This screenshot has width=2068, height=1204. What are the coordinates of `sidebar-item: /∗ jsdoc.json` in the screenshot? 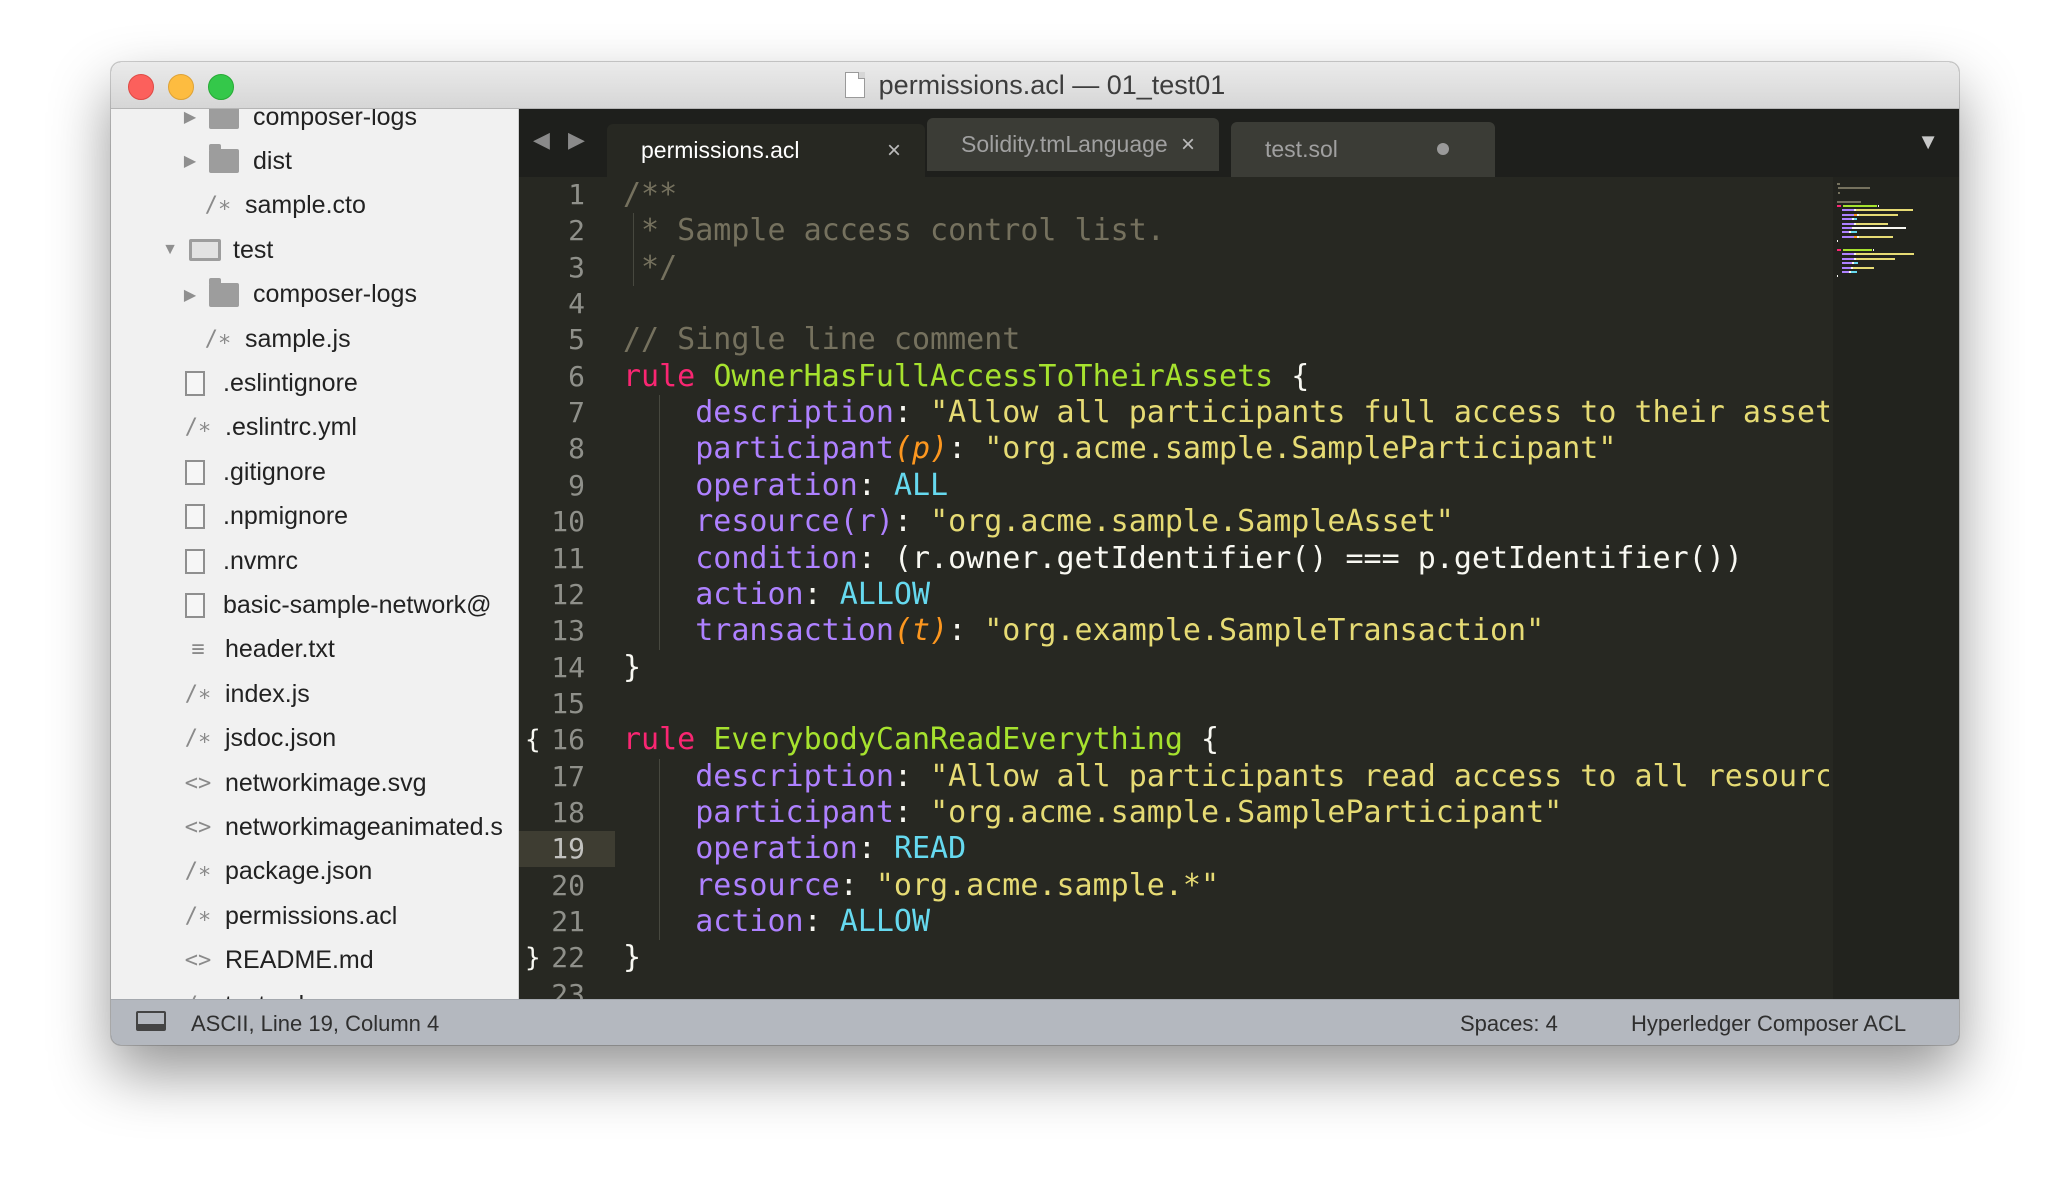 It's located at (314, 739).